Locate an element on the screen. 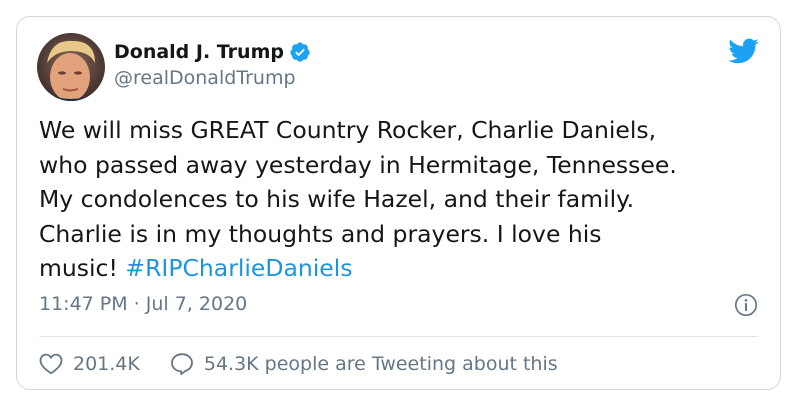 Image resolution: width=799 pixels, height=408 pixels. conversation-link: 54.3K people are Tweeting about this is located at coordinates (364, 364).